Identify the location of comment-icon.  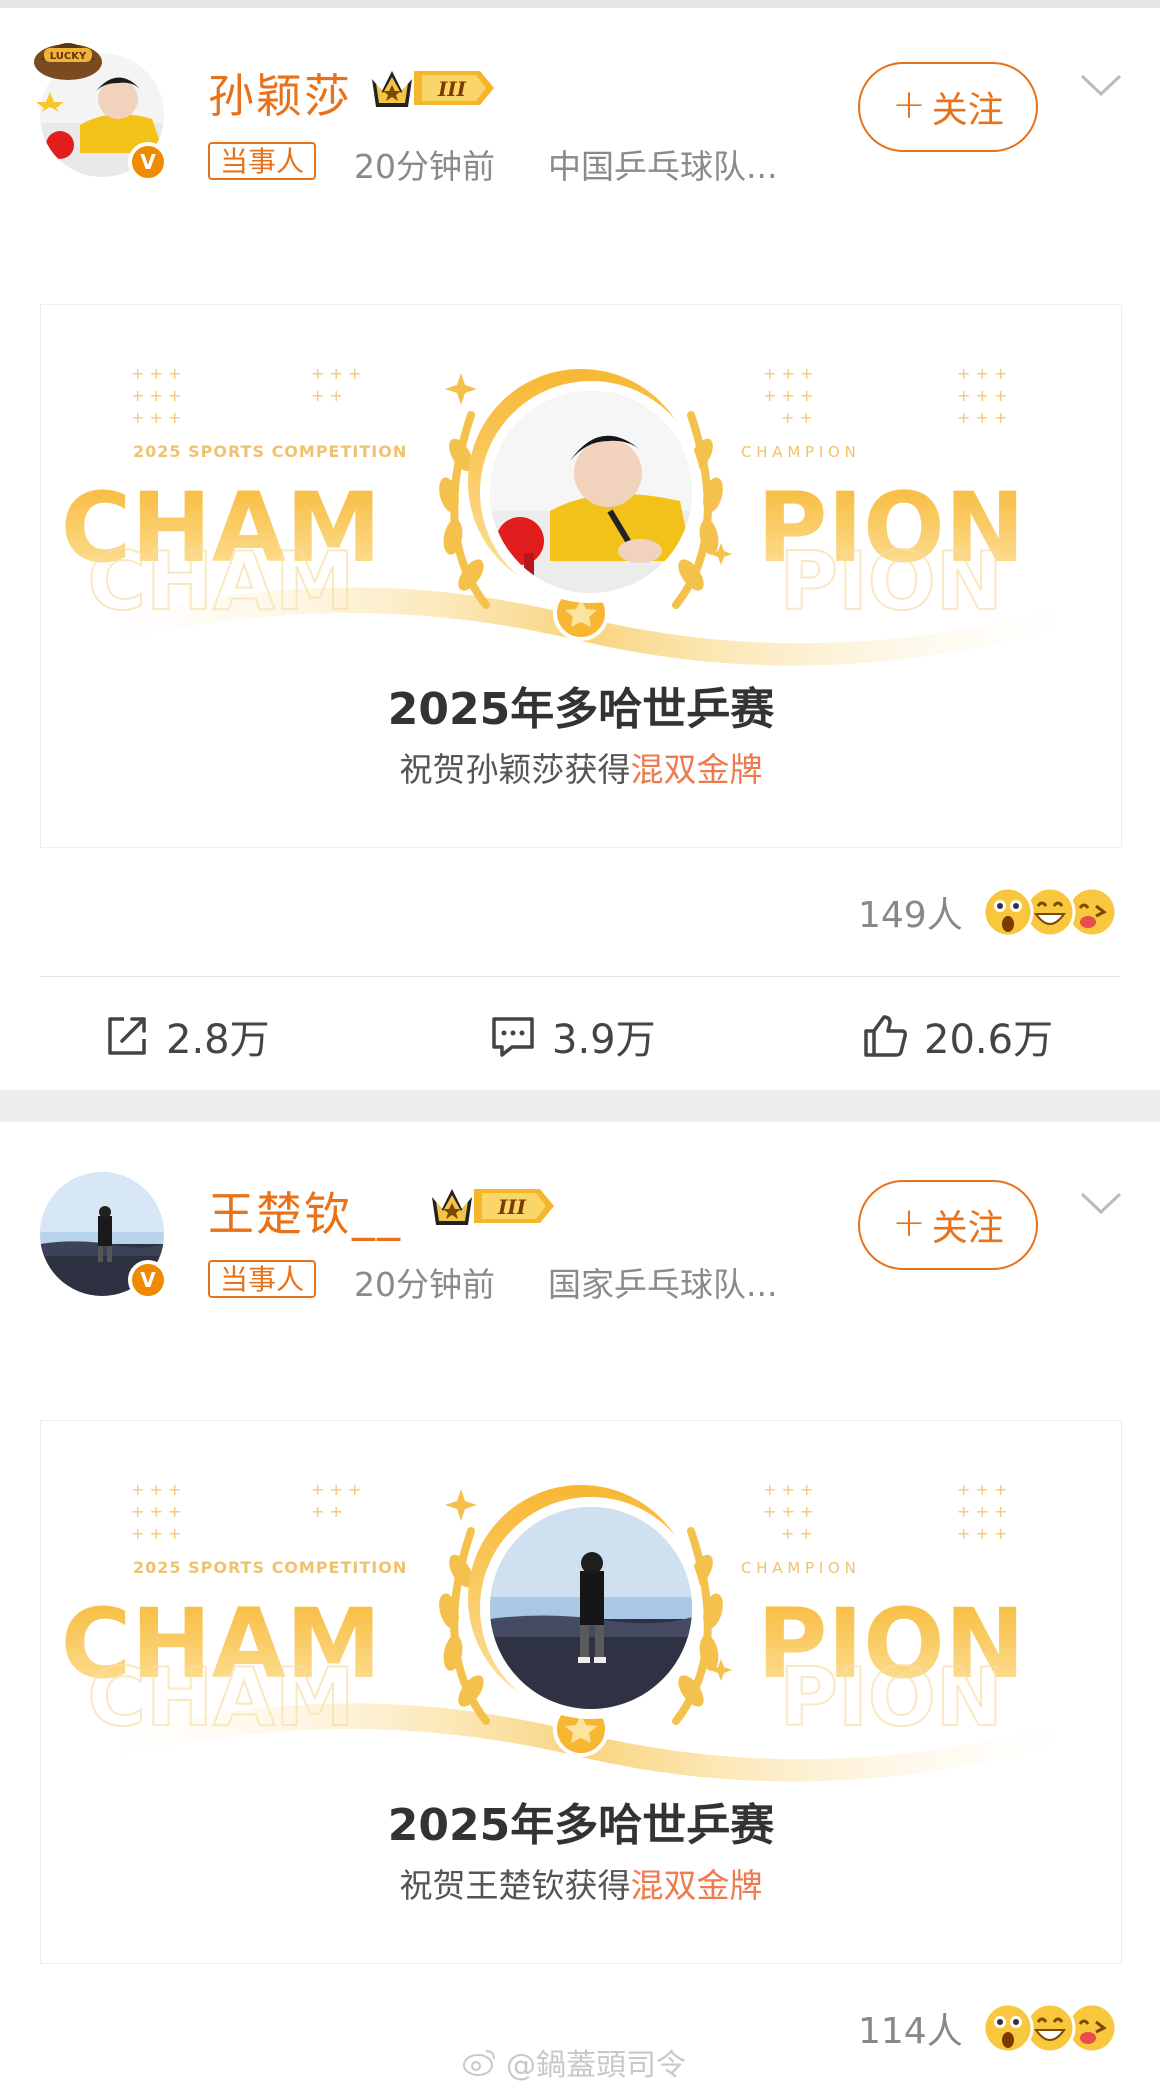
(513, 1037).